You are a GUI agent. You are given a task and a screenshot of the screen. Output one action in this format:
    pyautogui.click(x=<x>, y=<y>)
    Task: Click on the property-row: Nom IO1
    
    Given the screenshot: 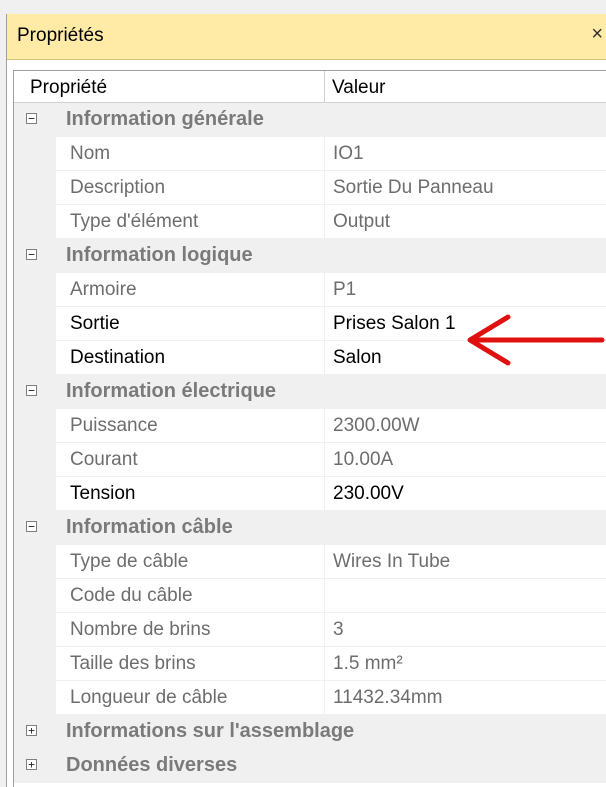 What is the action you would take?
    pyautogui.click(x=310, y=154)
    